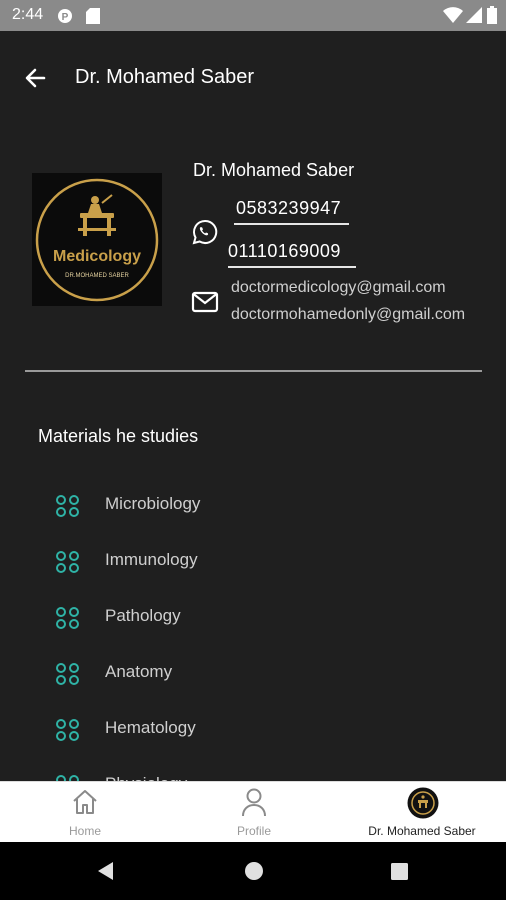  What do you see at coordinates (253, 15) in the screenshot?
I see `status-bar: 2:44 P` at bounding box center [253, 15].